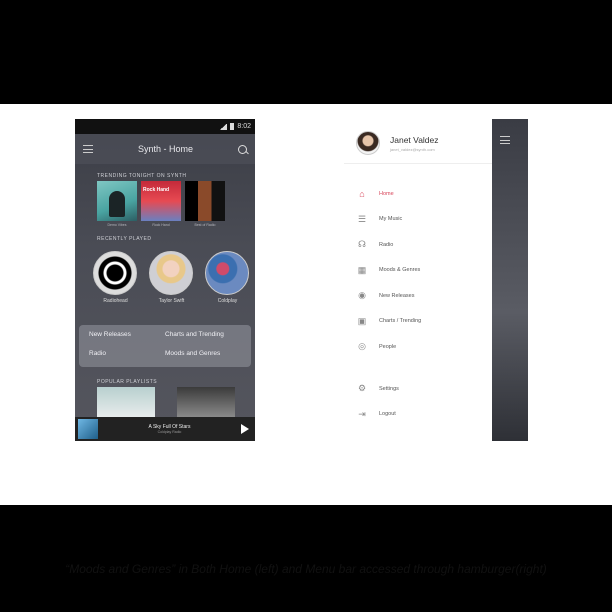  I want to click on menu-item-settings: ⚙ Settings, so click(418, 389).